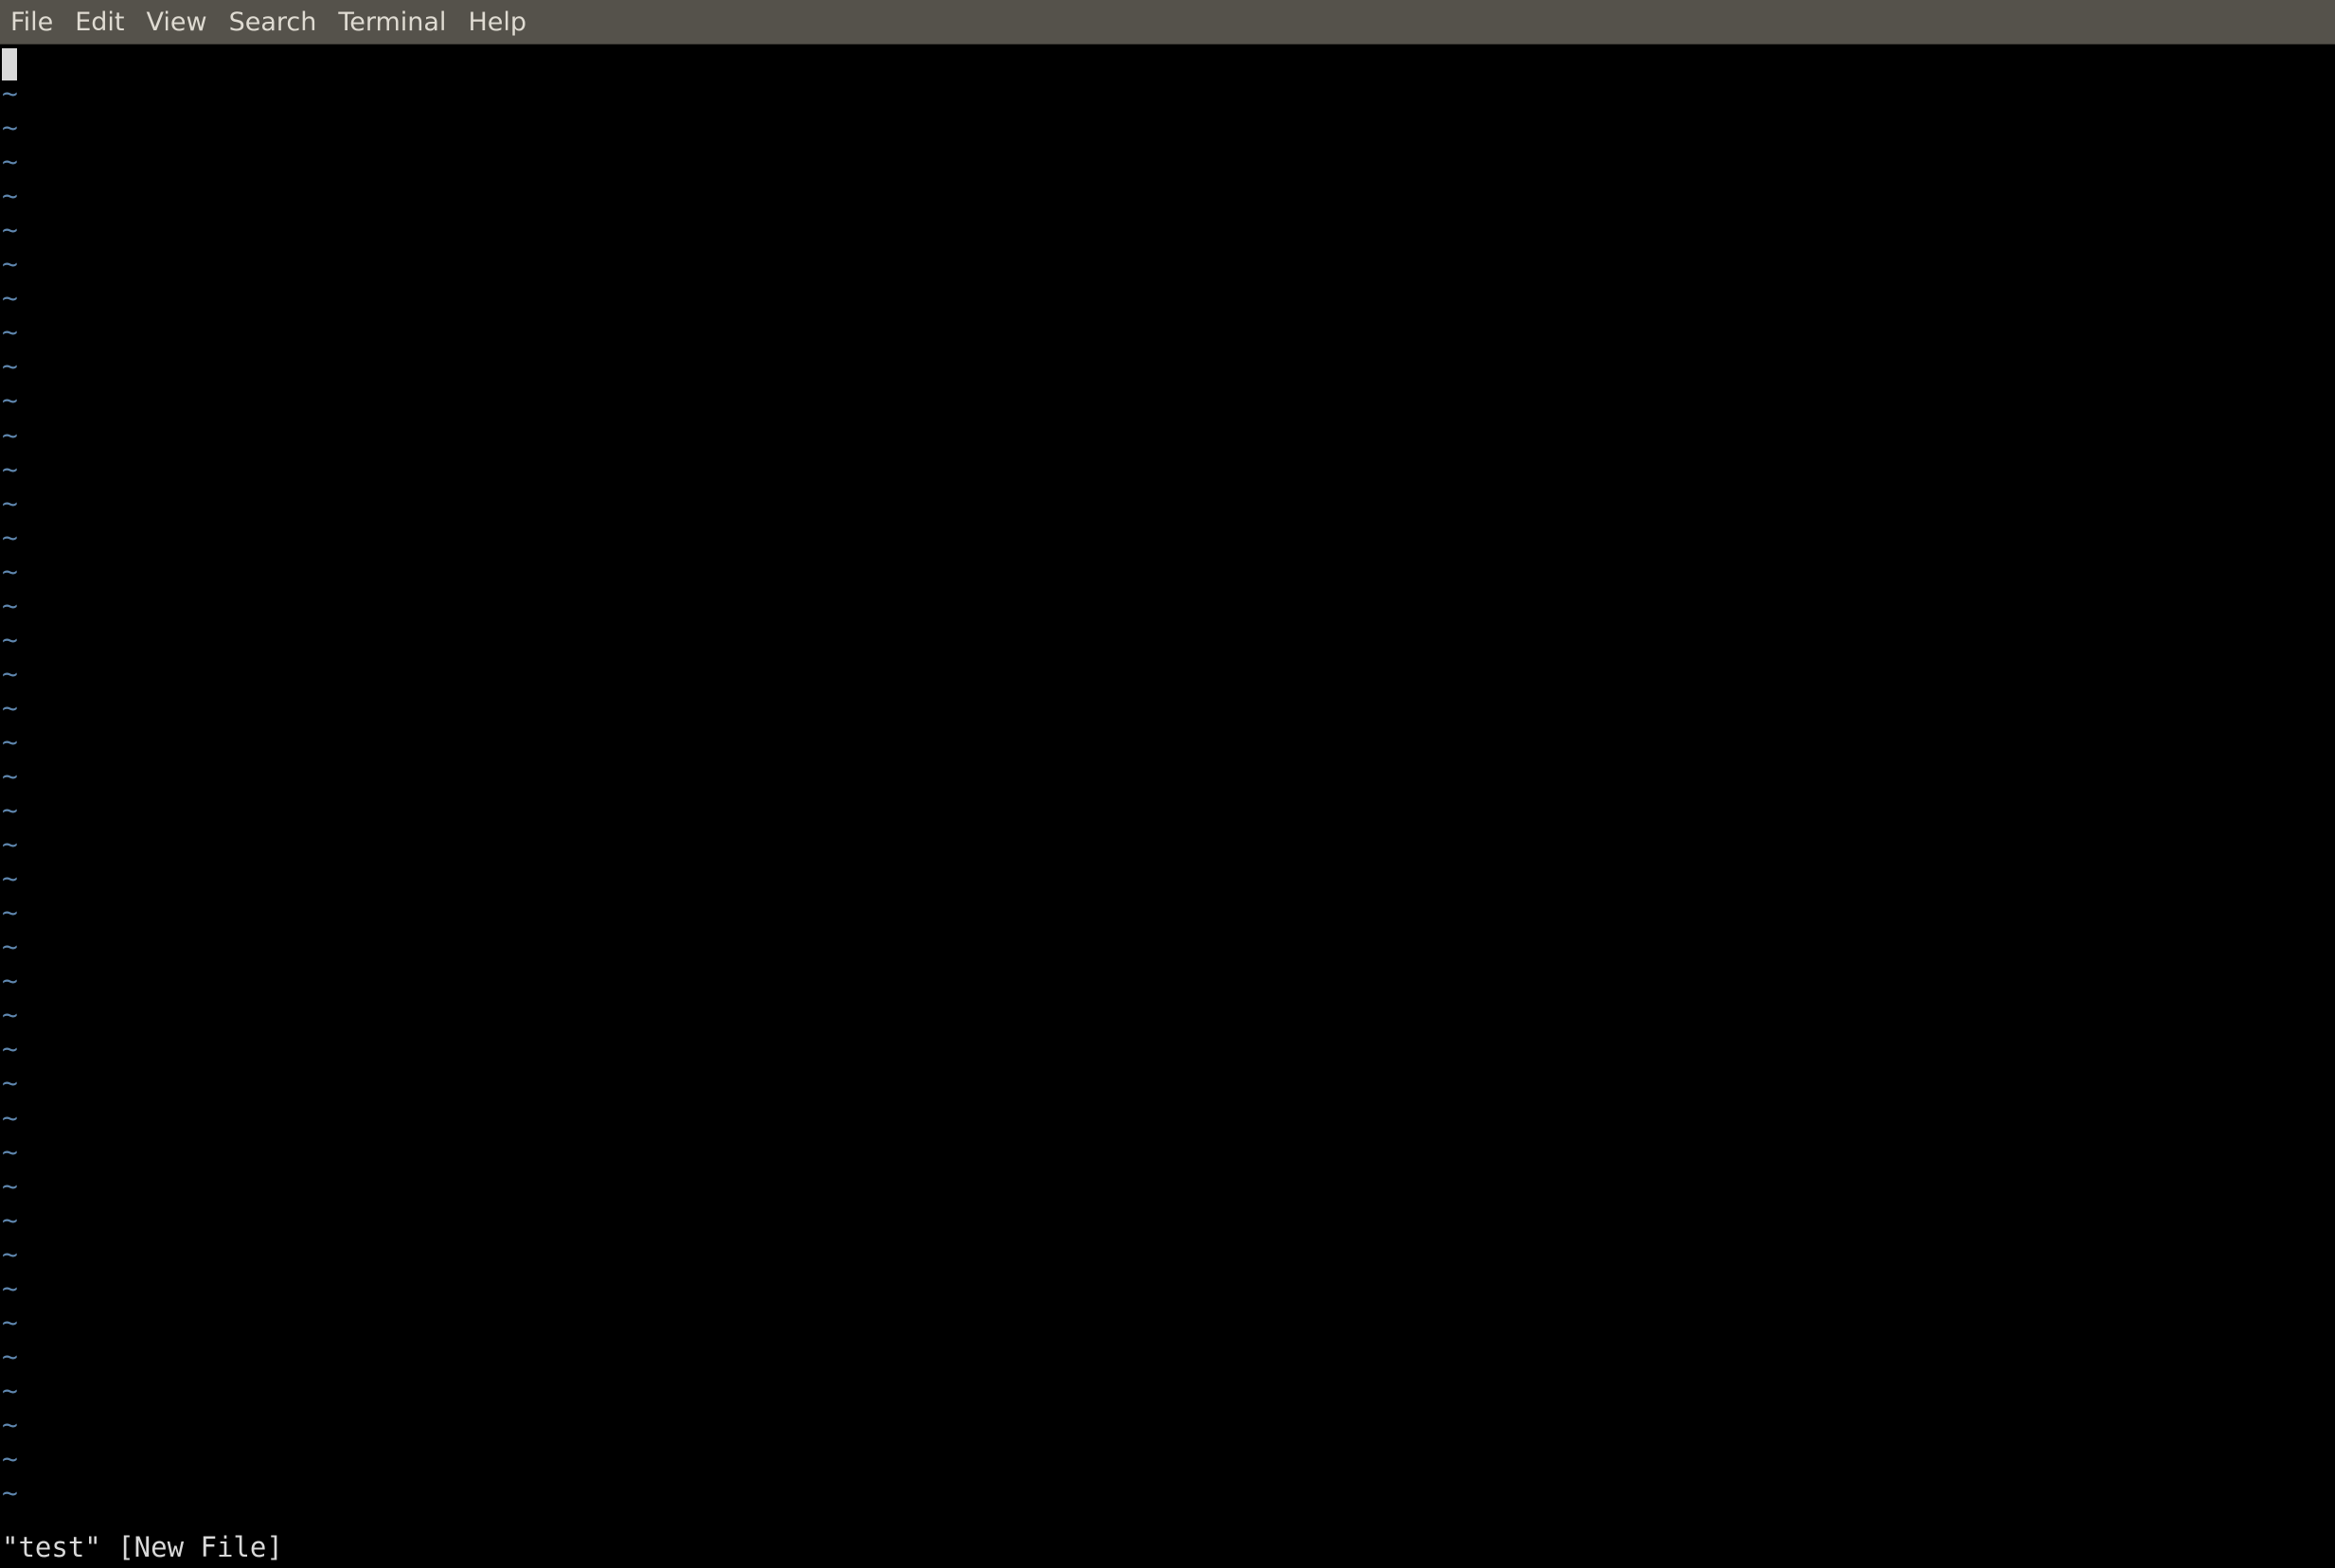 The height and width of the screenshot is (1568, 2335). What do you see at coordinates (32, 22) in the screenshot?
I see `menu-file: File` at bounding box center [32, 22].